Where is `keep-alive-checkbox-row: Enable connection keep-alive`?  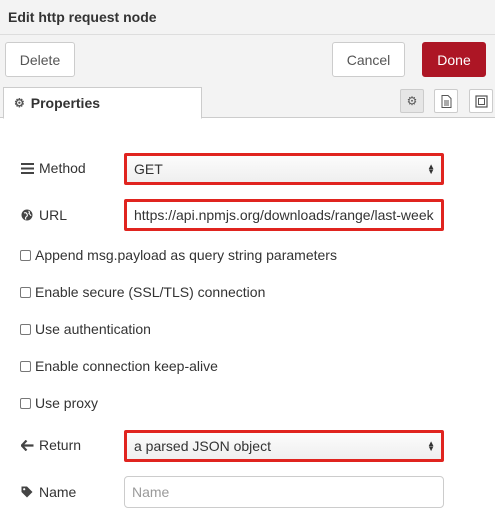
keep-alive-checkbox-row: Enable connection keep-alive is located at coordinates (119, 366).